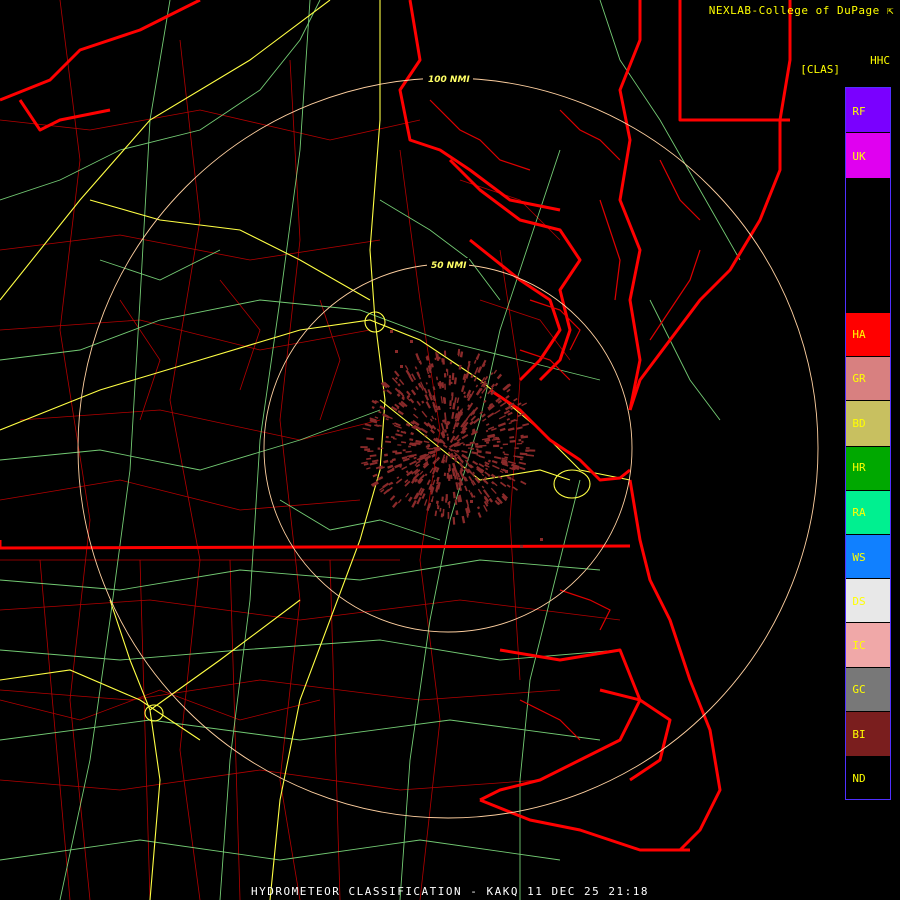  What do you see at coordinates (890, 10) in the screenshot?
I see `link-icon: ⇱` at bounding box center [890, 10].